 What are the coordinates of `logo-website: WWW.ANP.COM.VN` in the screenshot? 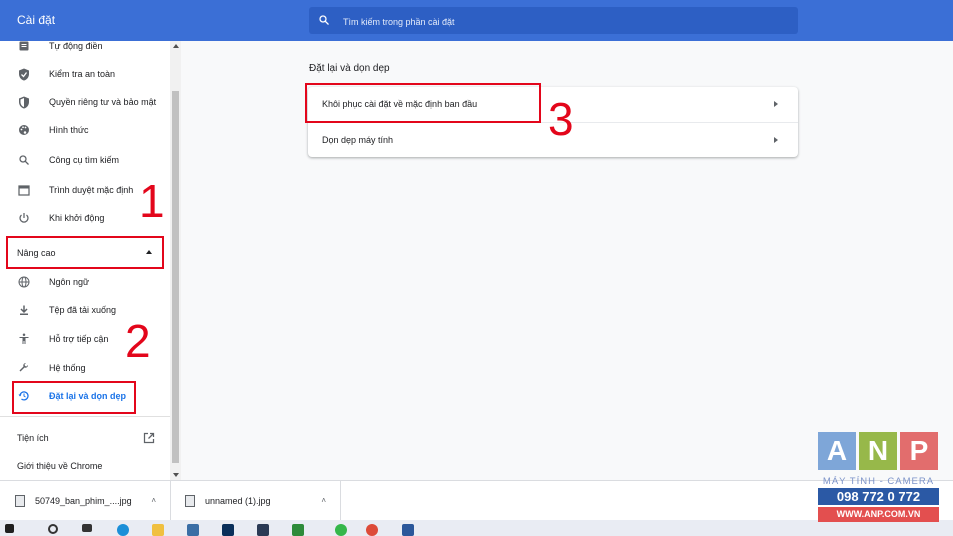 It's located at (878, 514).